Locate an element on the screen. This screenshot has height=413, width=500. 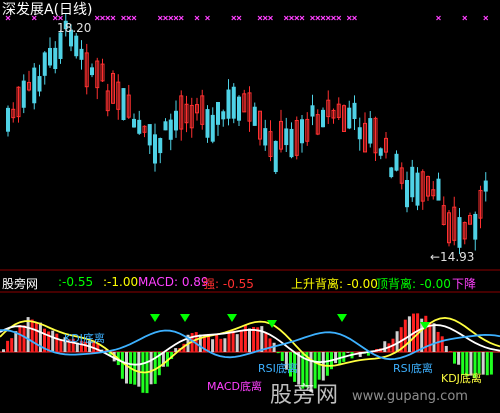
indicator-value-1: :-0.55 is located at coordinates (76, 282).